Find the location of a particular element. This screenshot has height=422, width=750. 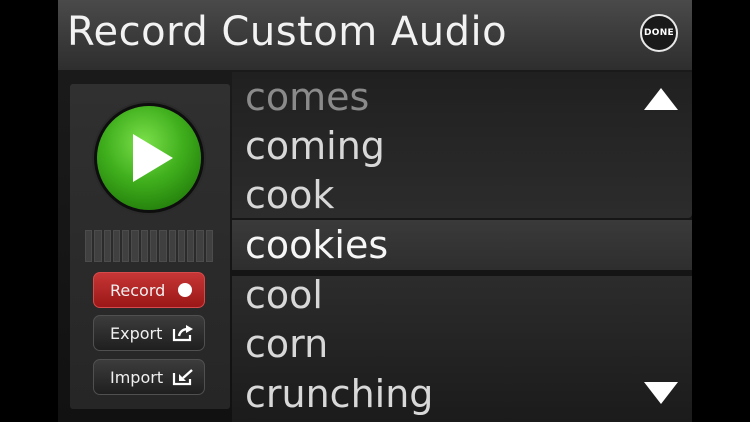

header-bar: Record Custom Audio DONE is located at coordinates (375, 35).